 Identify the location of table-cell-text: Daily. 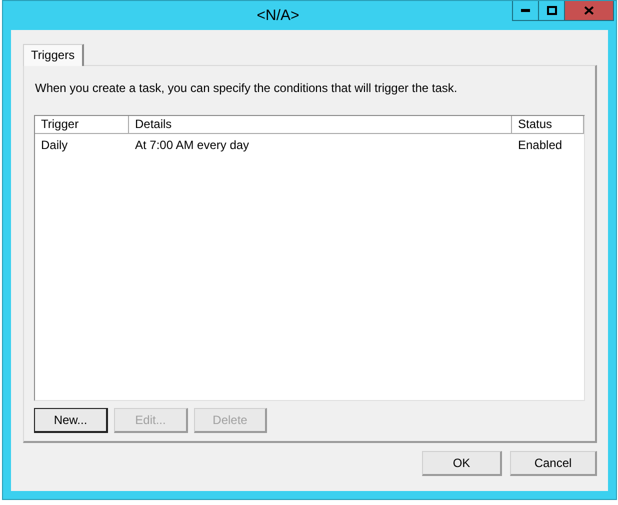
(54, 145).